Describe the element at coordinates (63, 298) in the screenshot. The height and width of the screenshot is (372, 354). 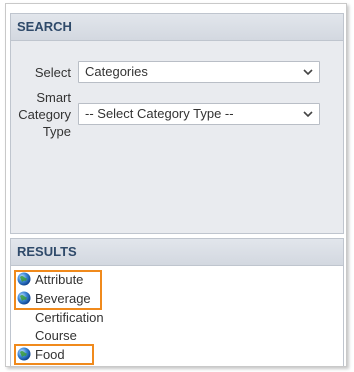
I see `list-item-label: Beverage` at that location.